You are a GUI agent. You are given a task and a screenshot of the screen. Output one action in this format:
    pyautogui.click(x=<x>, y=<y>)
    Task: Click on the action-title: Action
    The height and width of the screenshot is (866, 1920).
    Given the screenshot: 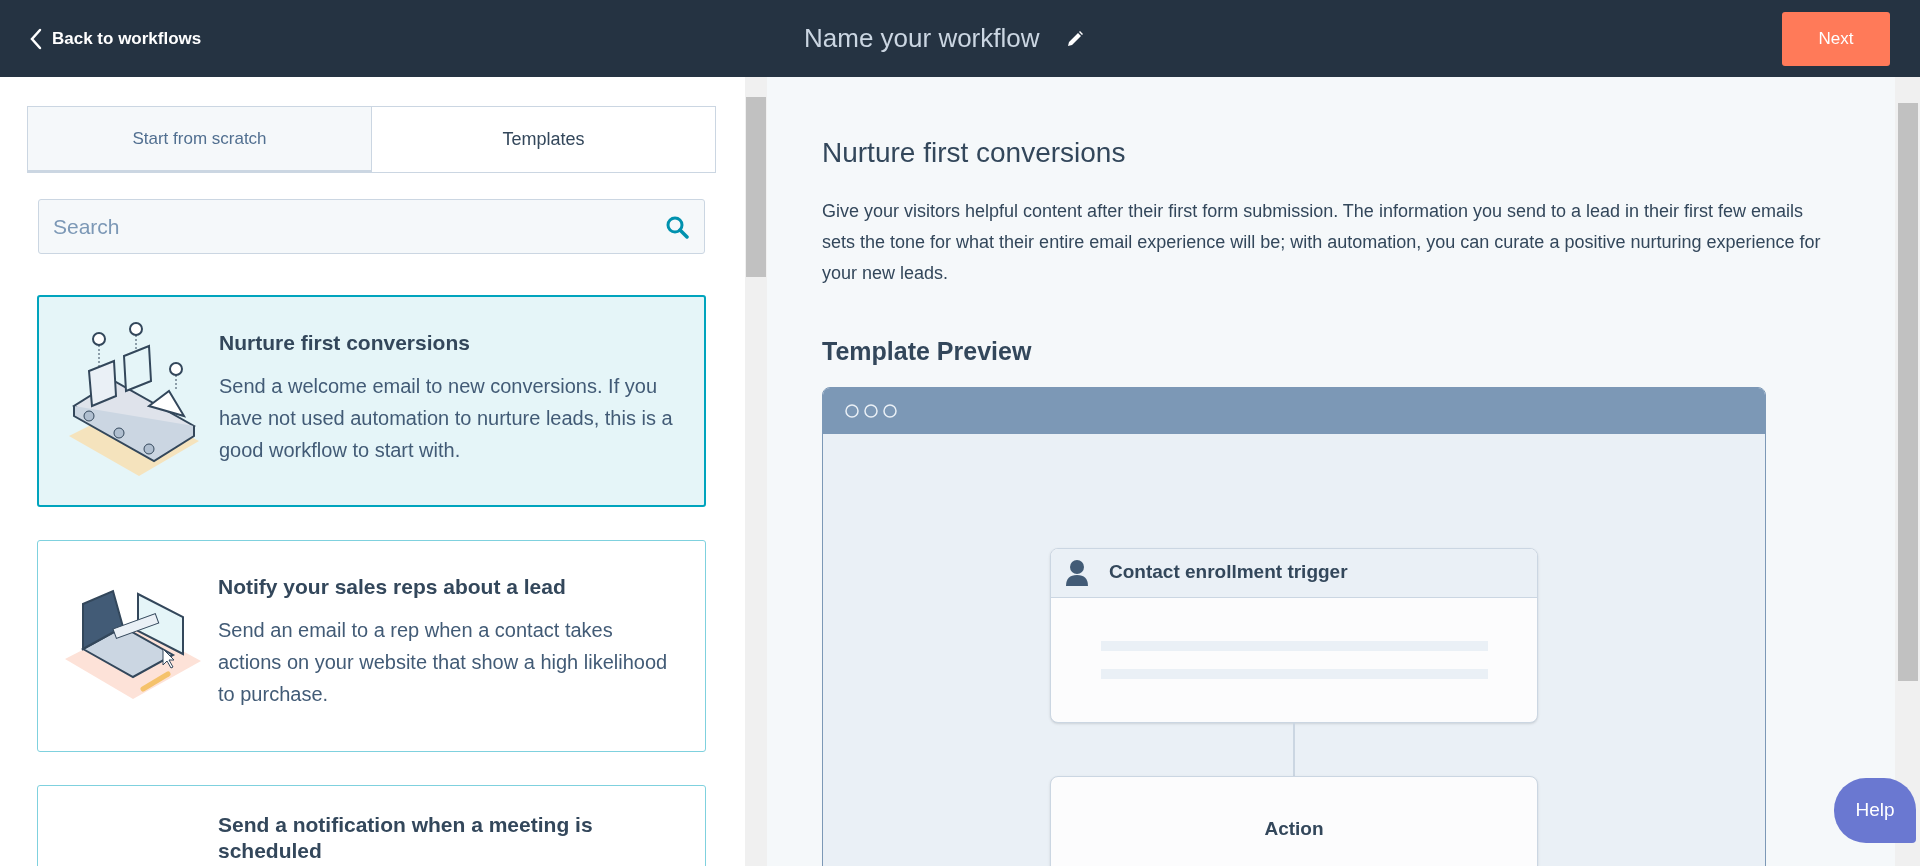 What is the action you would take?
    pyautogui.click(x=1294, y=828)
    